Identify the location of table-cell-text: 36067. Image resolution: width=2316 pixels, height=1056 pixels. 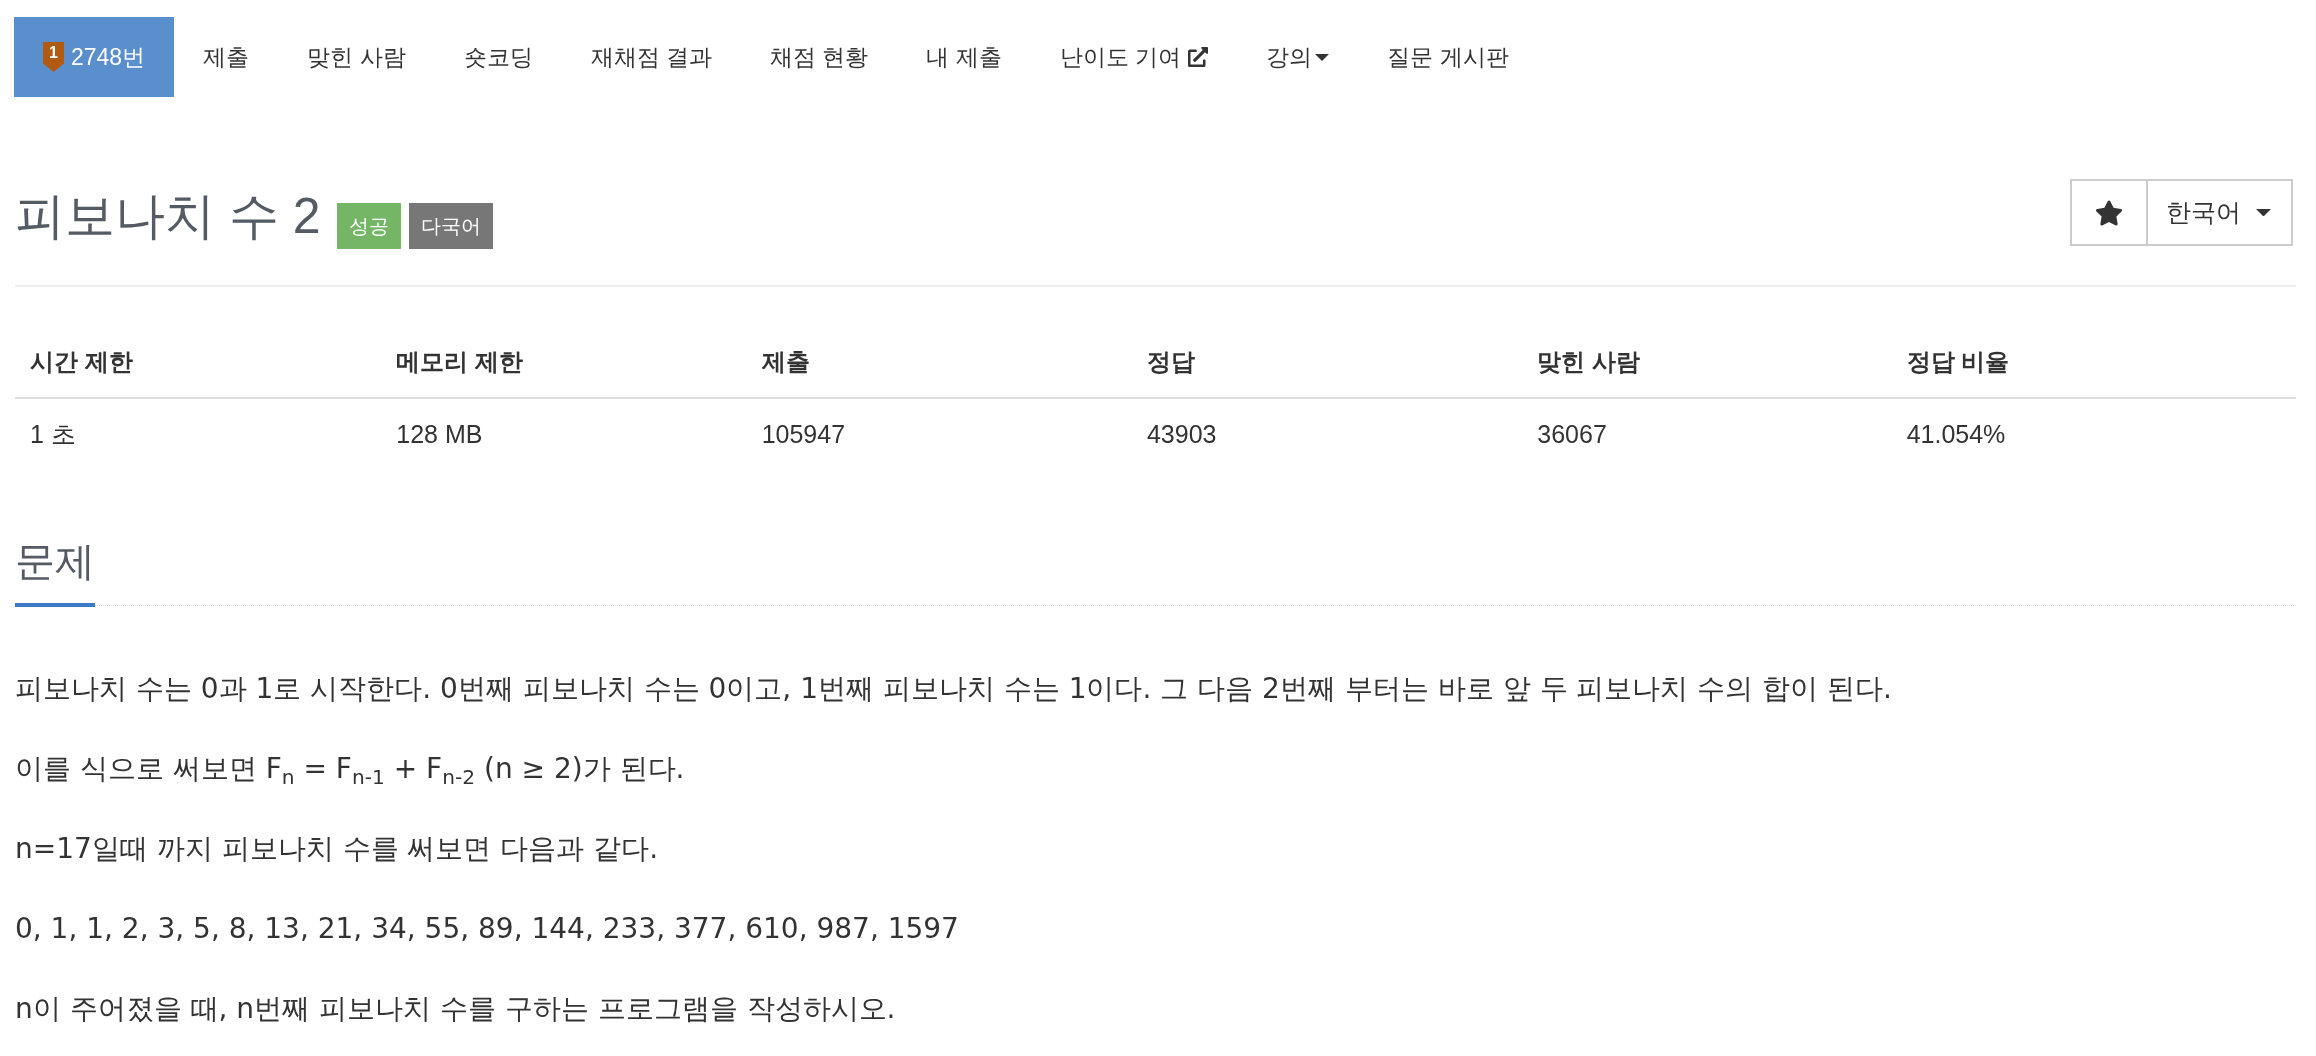
(1572, 434).